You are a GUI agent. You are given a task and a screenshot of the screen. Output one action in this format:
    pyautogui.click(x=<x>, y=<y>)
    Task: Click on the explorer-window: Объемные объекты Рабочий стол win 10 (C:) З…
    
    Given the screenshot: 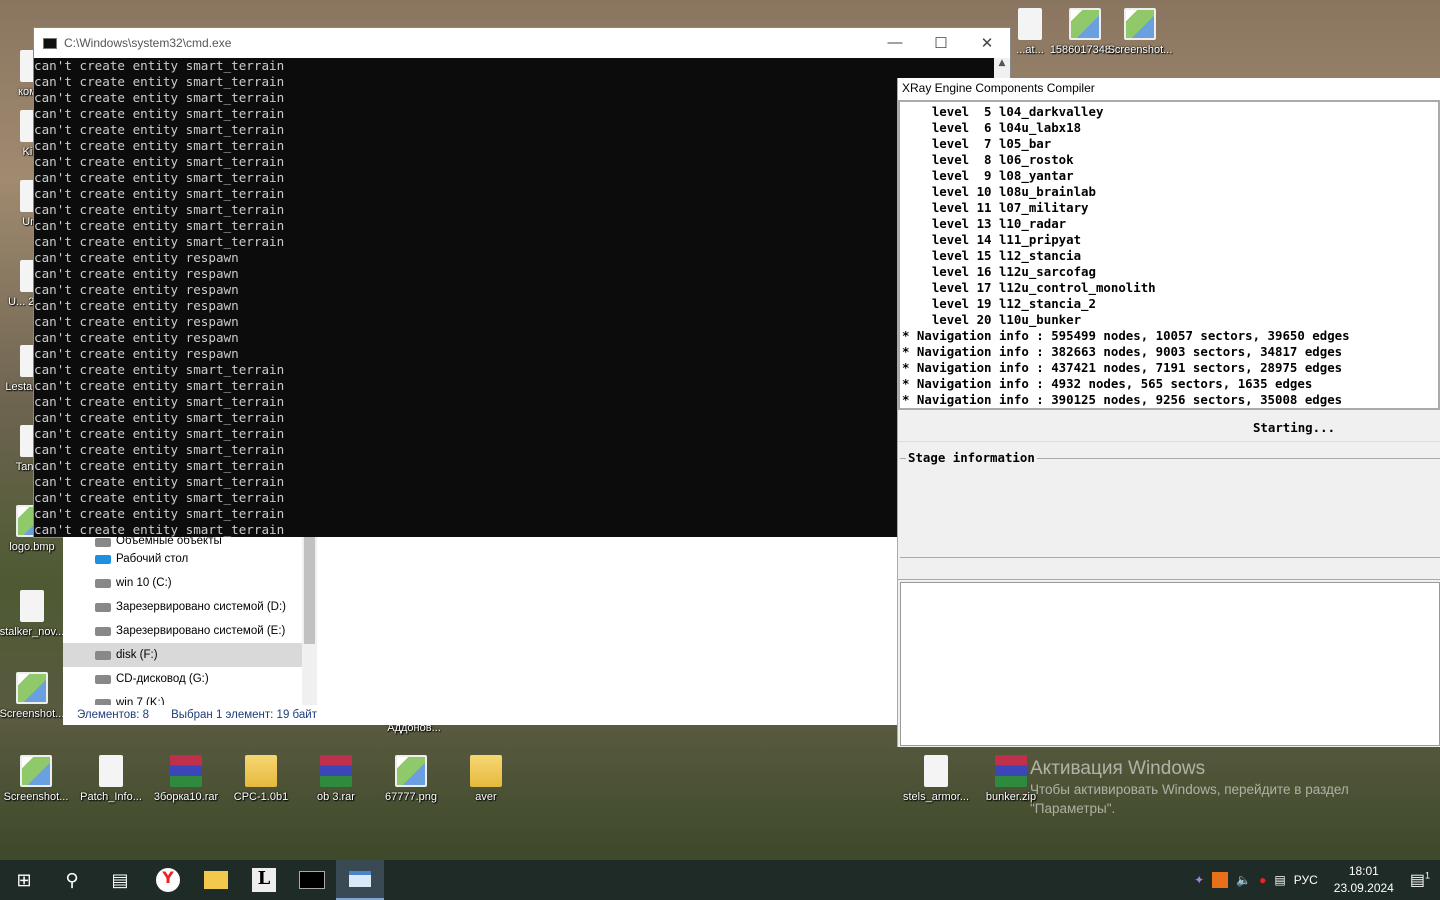 What is the action you would take?
    pyautogui.click(x=480, y=631)
    